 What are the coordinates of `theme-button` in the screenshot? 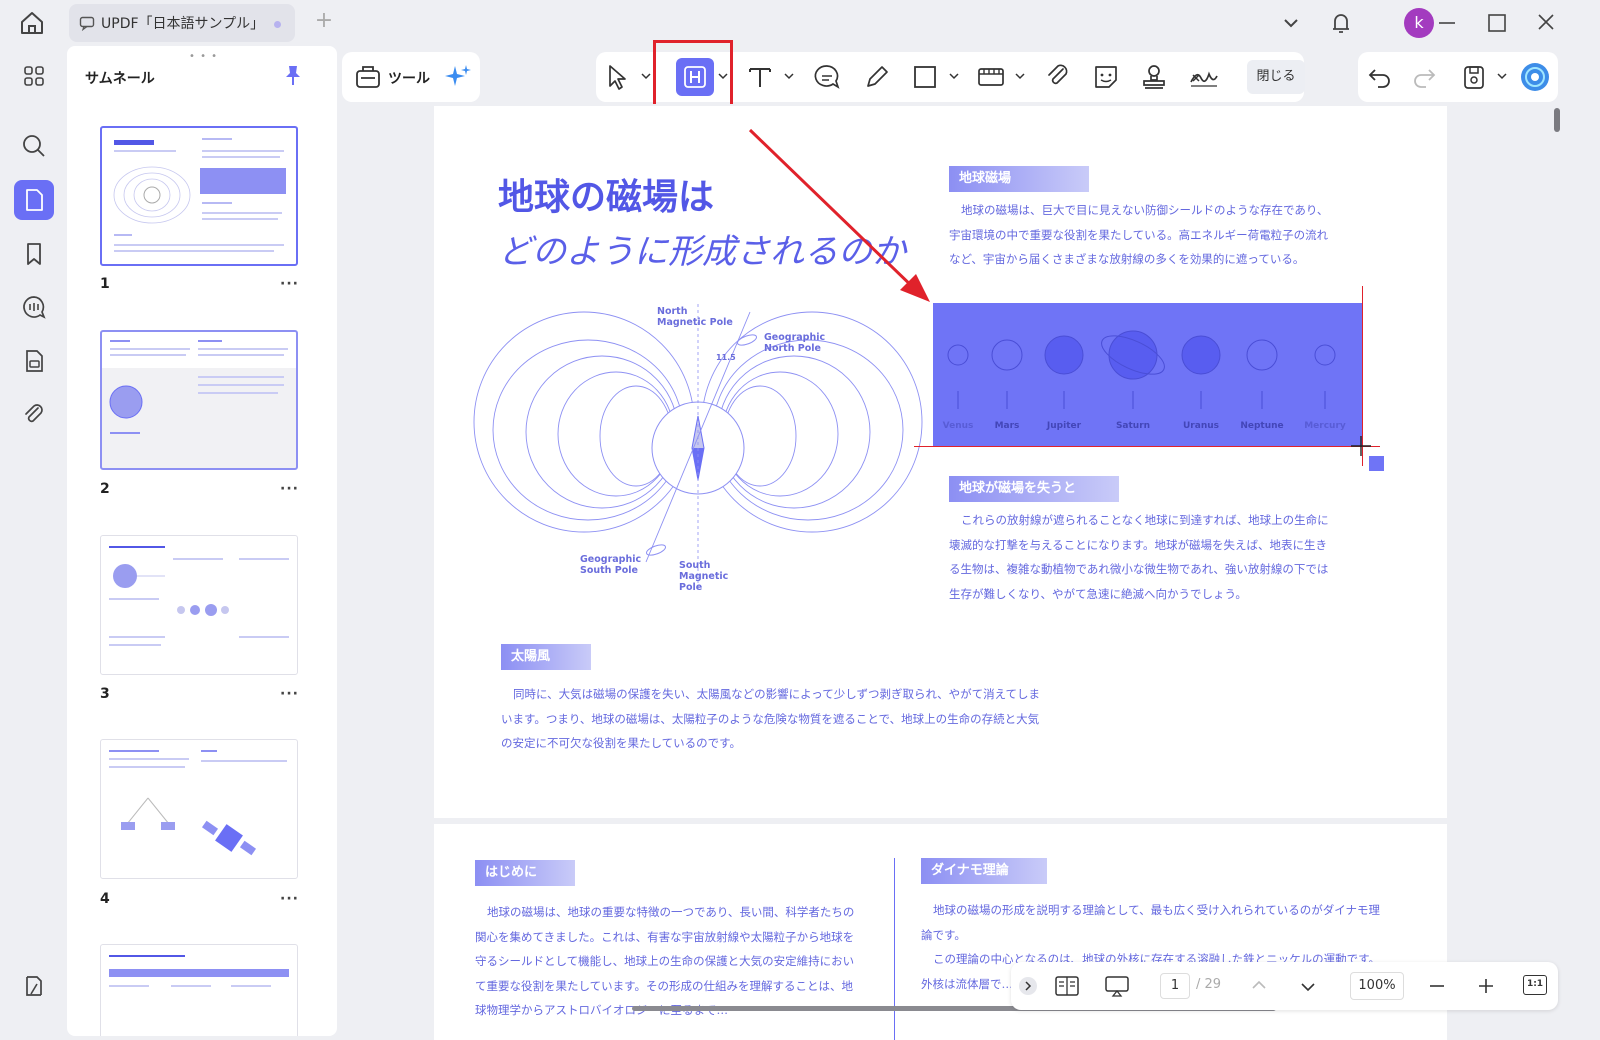 It's located at (34, 986).